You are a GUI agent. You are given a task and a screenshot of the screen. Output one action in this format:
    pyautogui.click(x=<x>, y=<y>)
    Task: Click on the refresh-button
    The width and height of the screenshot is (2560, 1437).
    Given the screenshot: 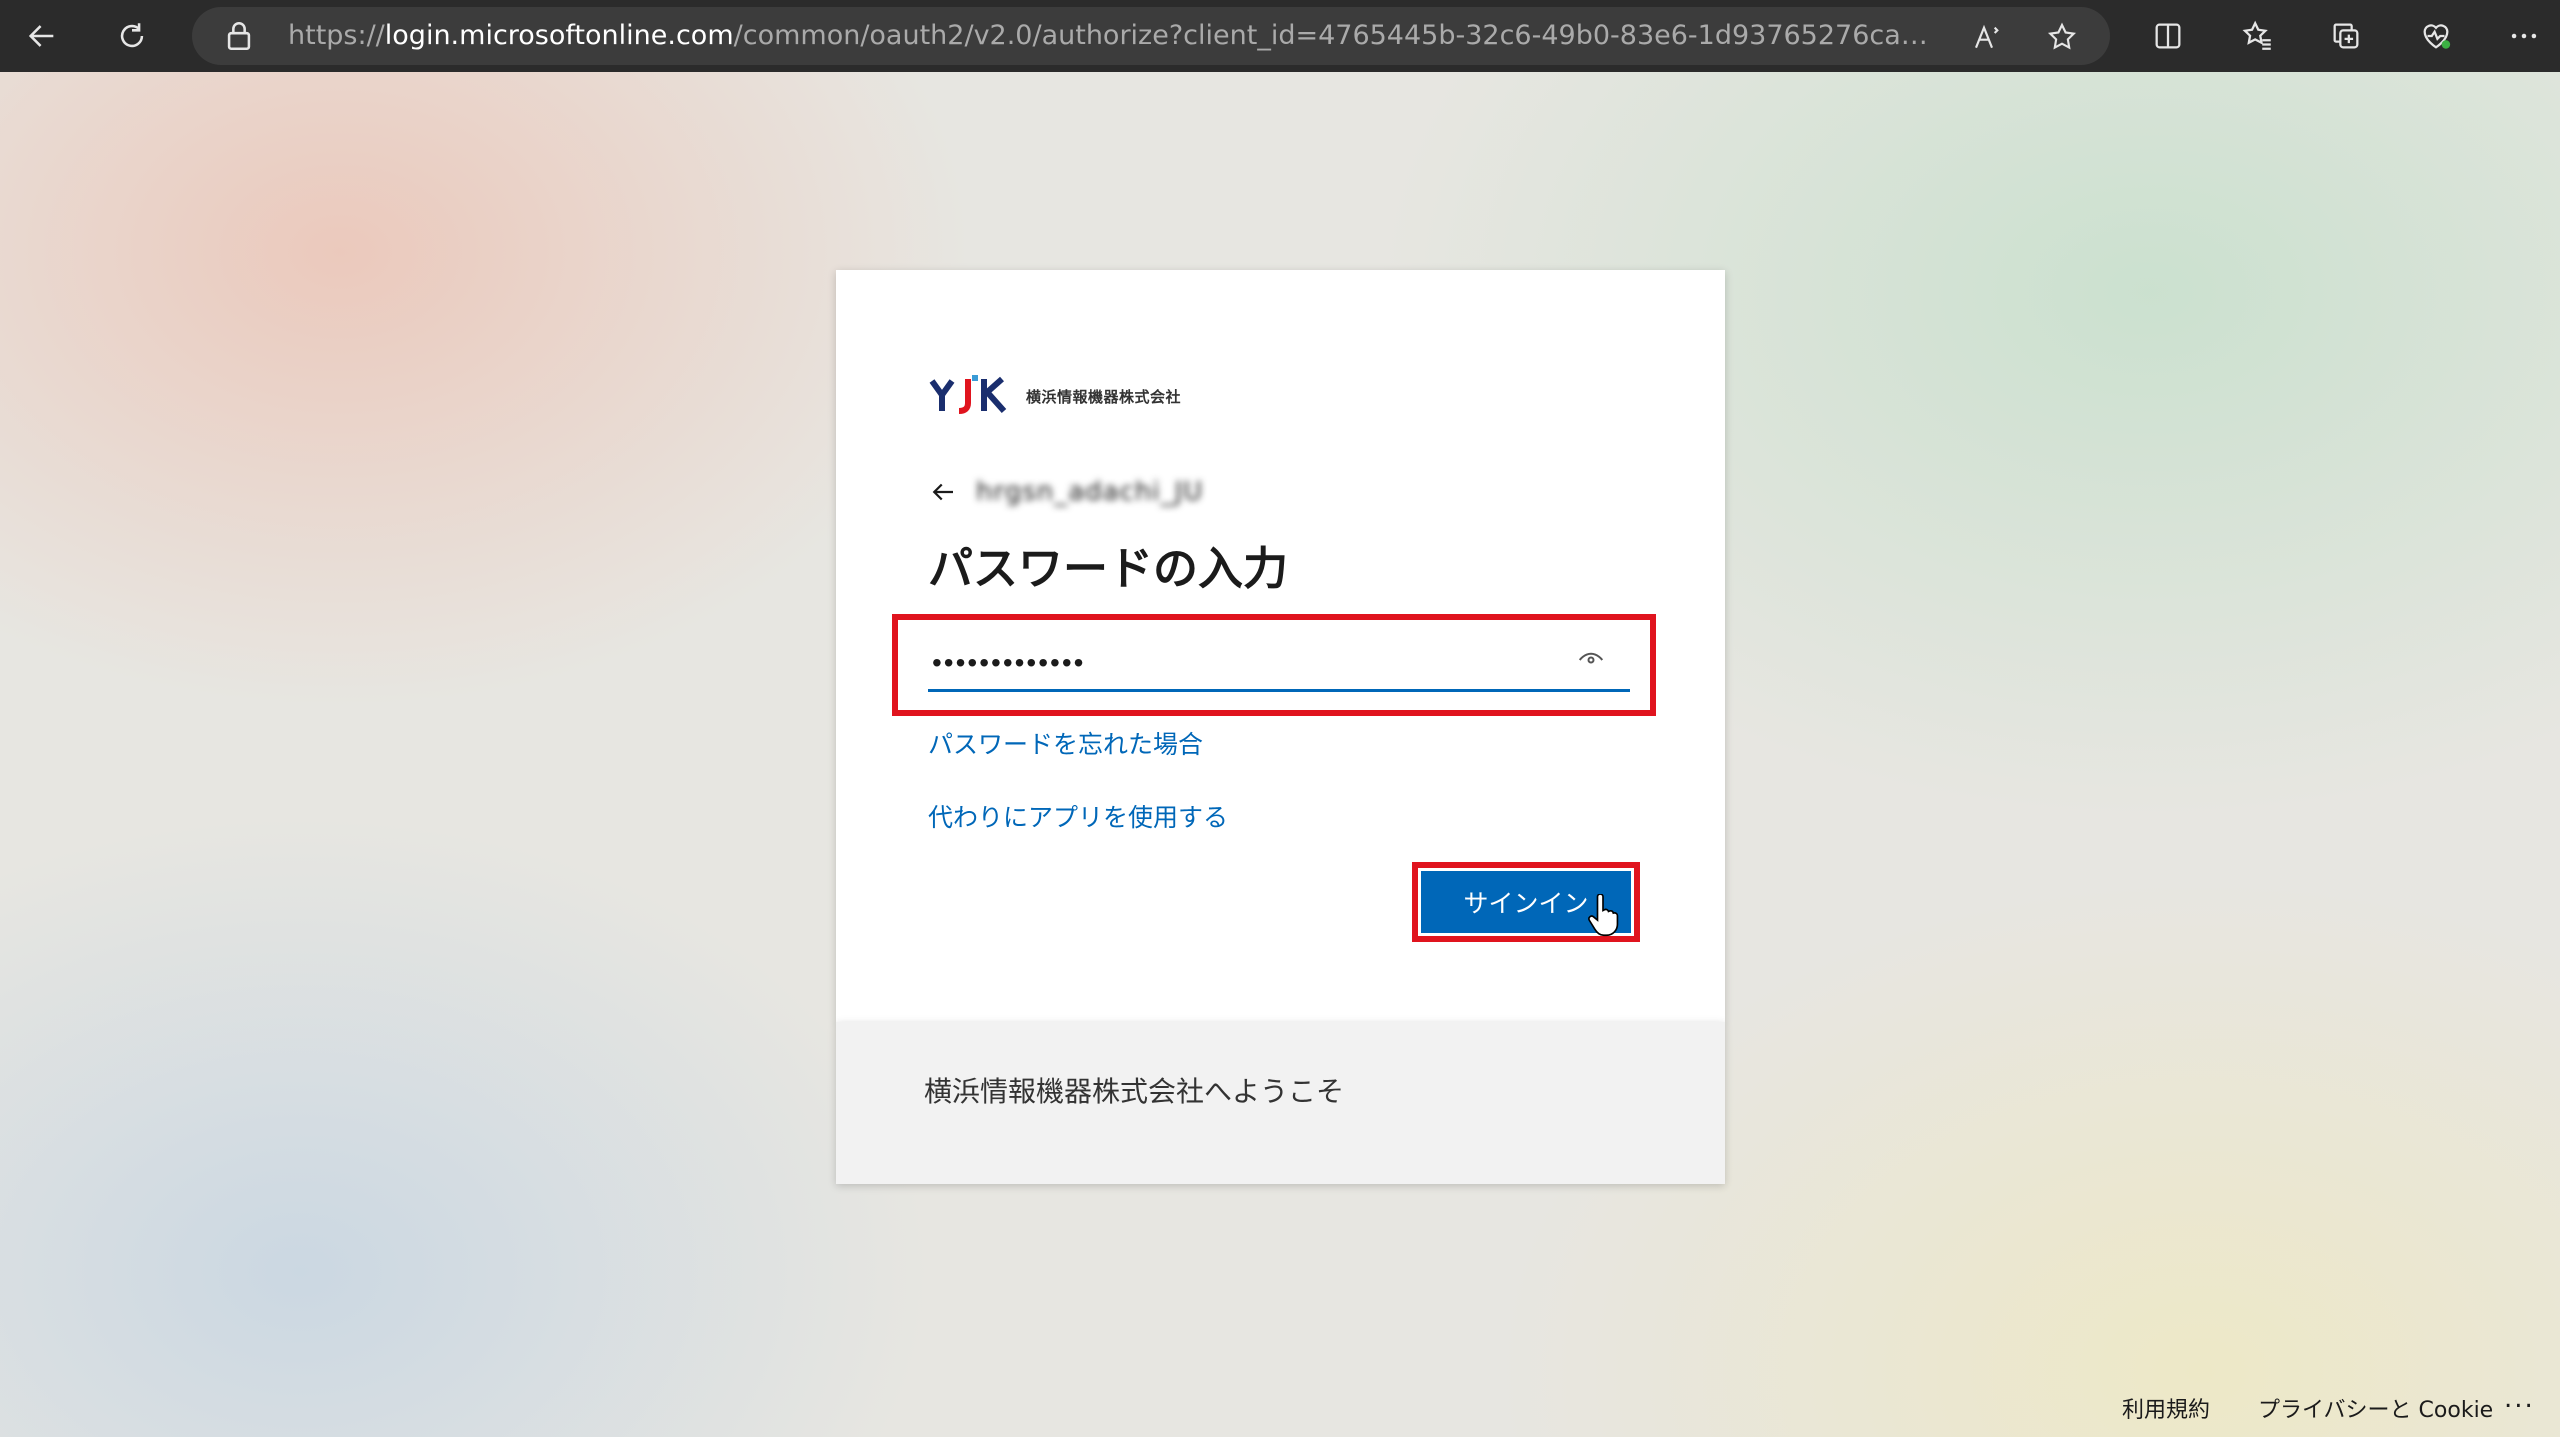 What is the action you would take?
    pyautogui.click(x=132, y=36)
    